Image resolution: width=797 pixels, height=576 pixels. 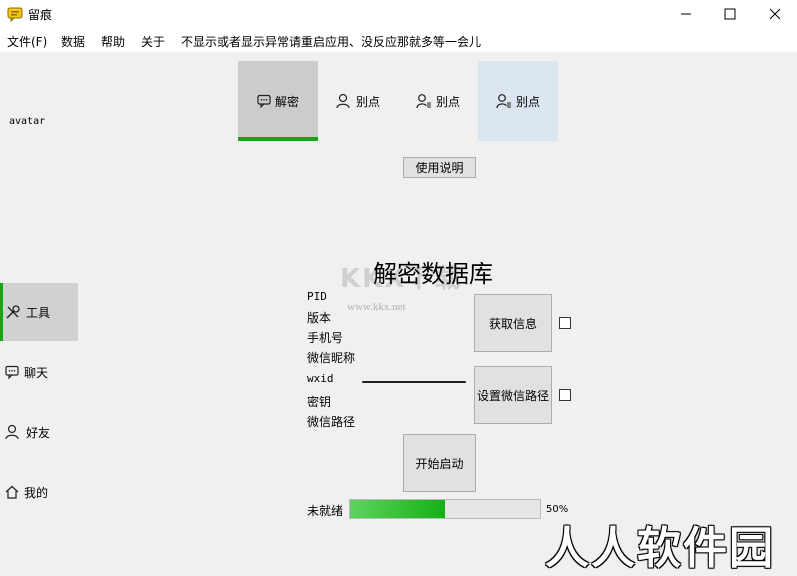 I want to click on window-title: 留痕, so click(x=40, y=15).